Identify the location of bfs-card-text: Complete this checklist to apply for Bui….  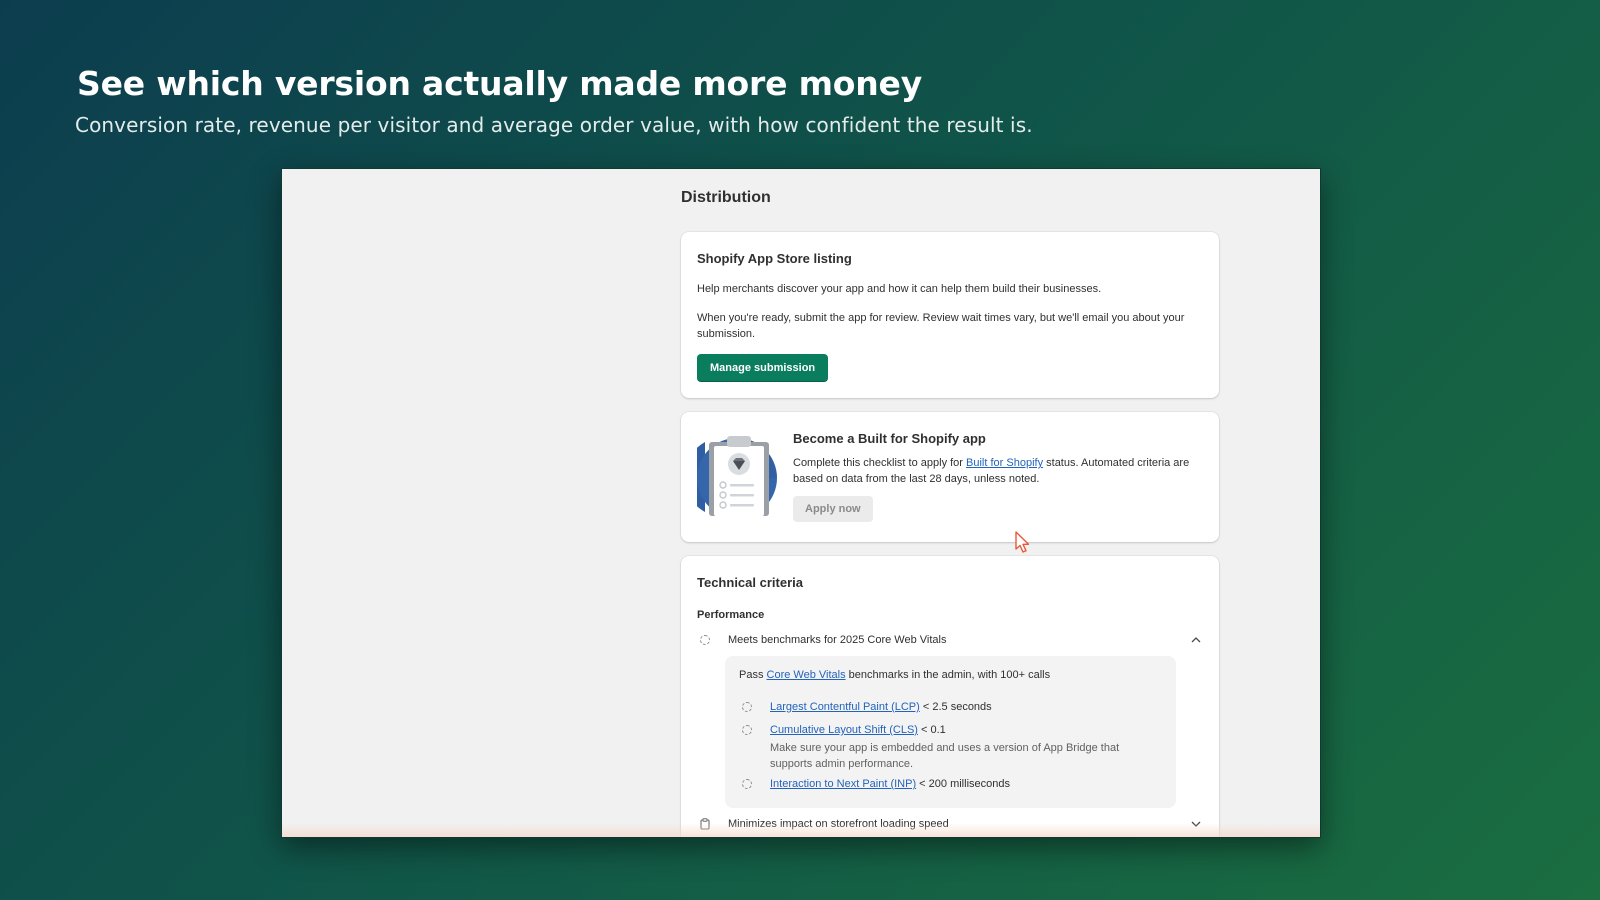
(998, 471).